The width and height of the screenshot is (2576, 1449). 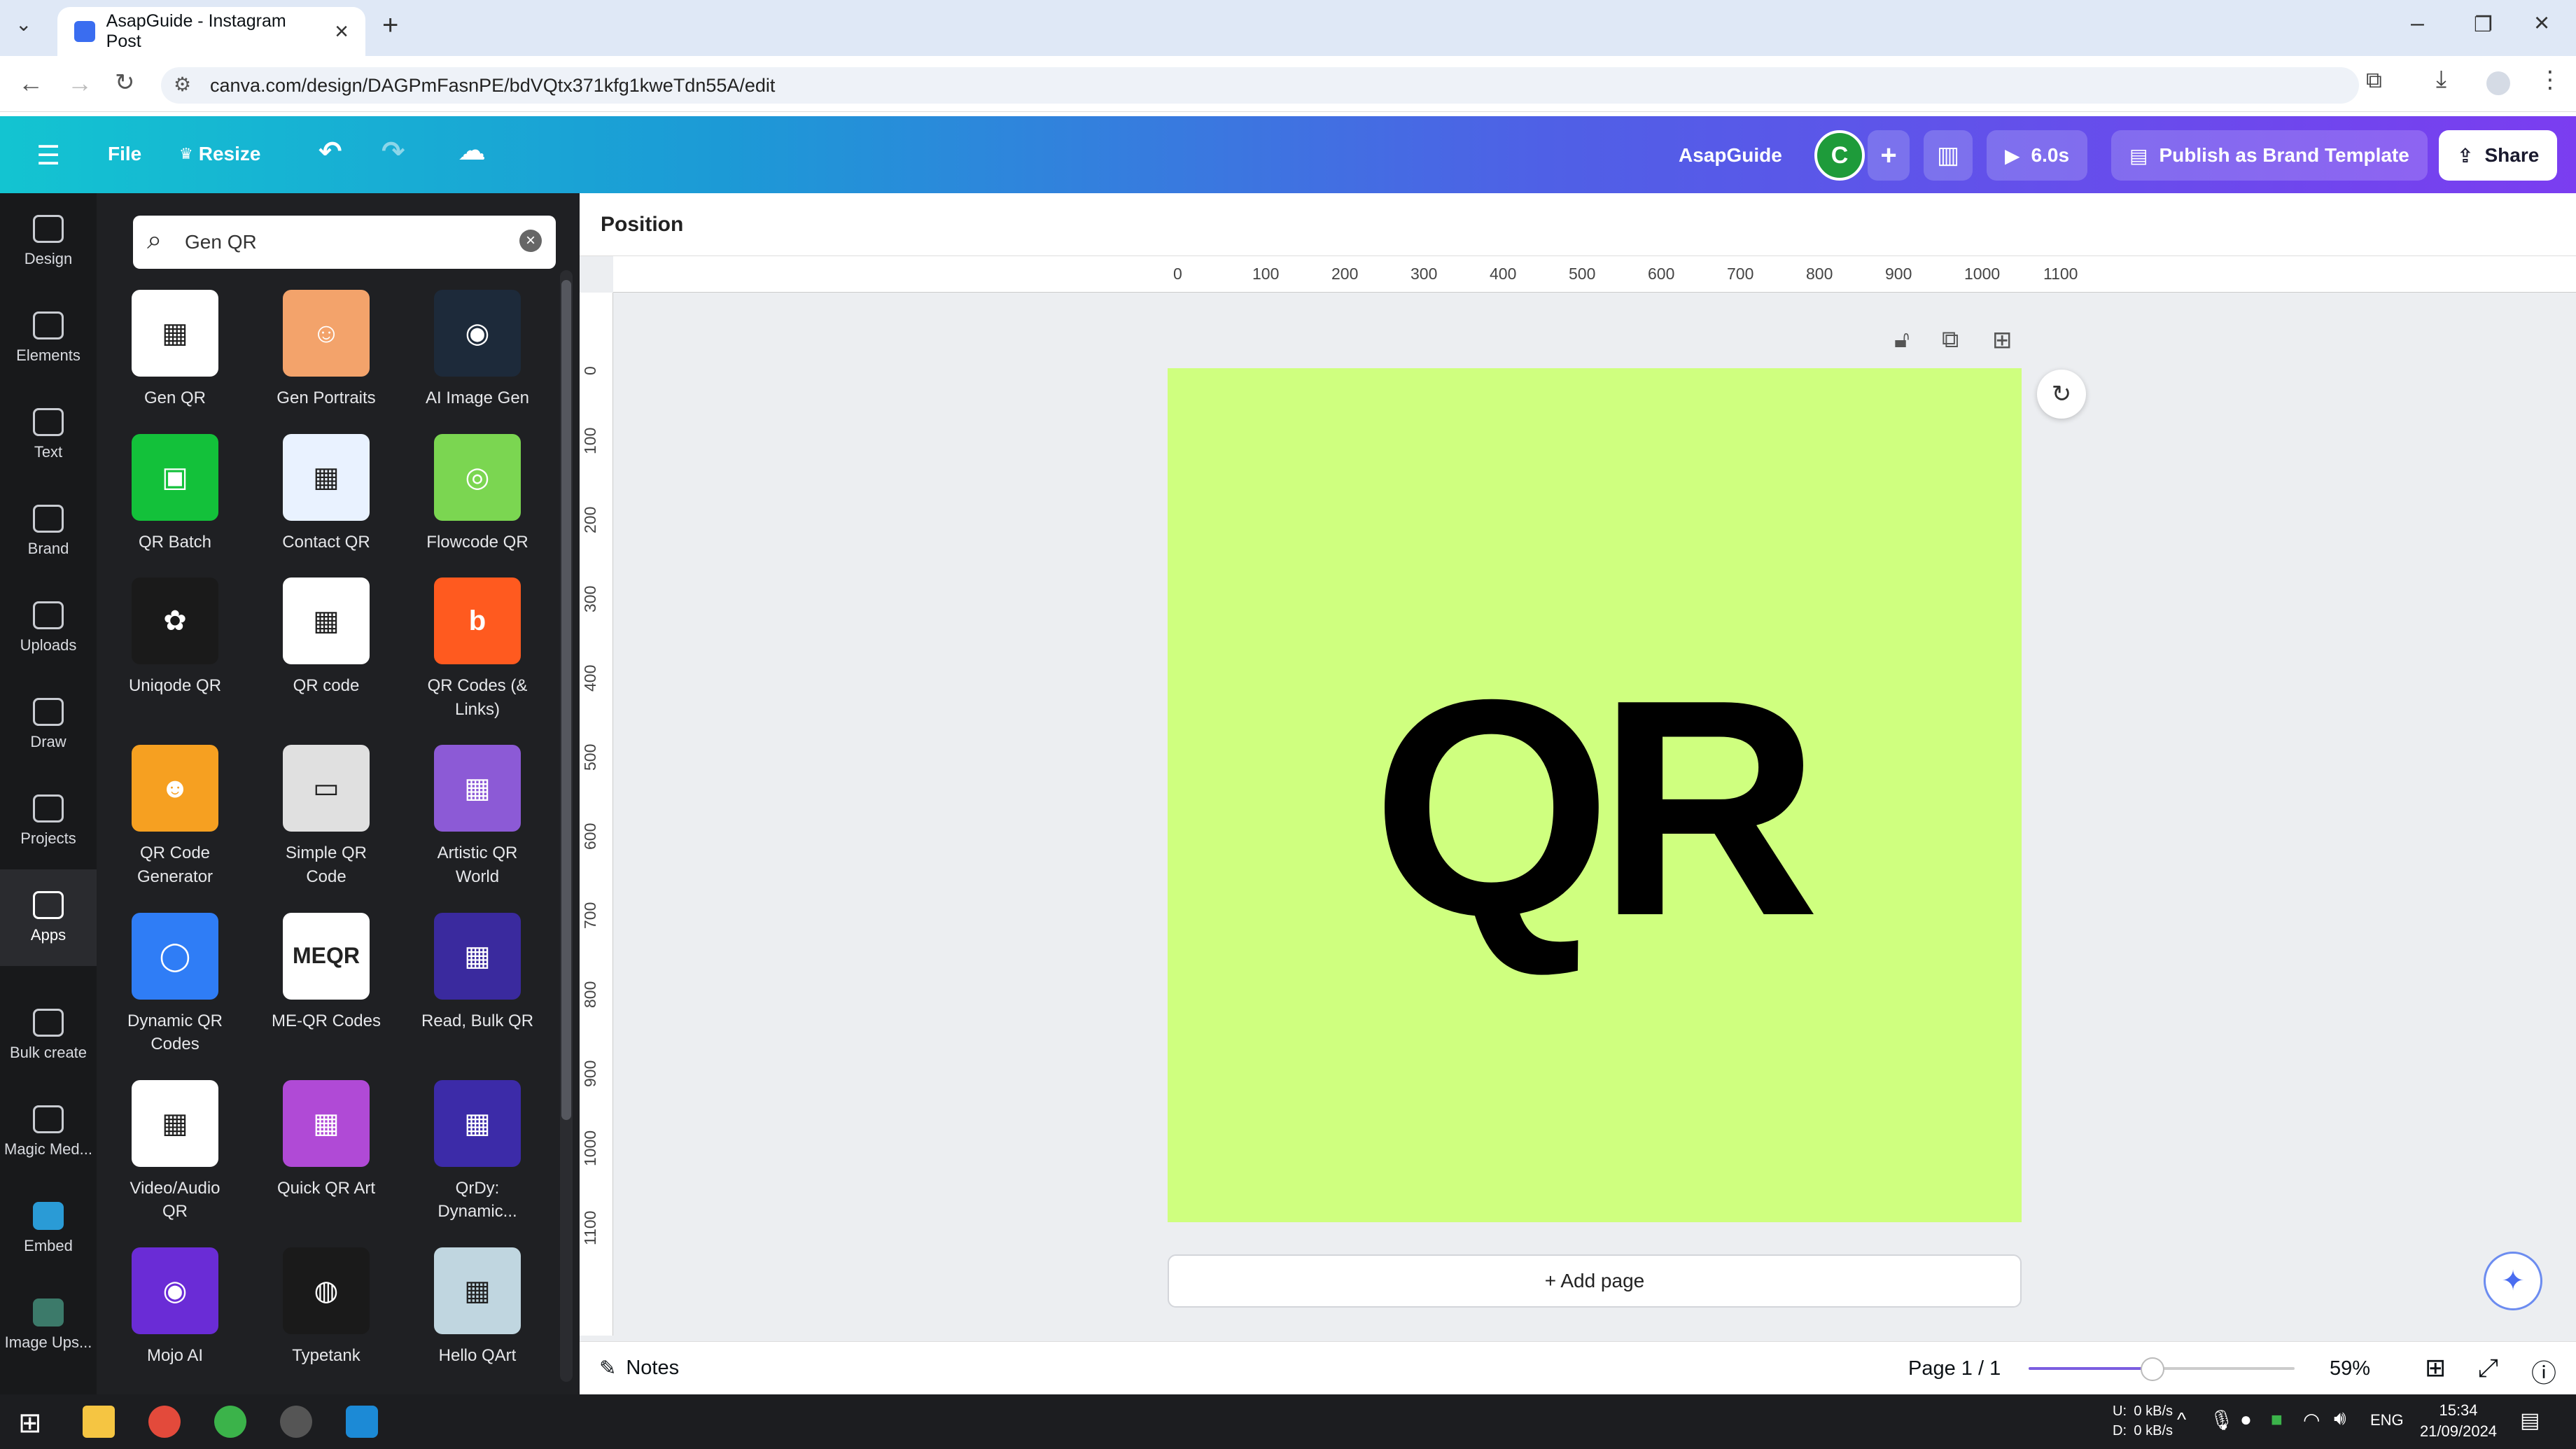 I want to click on site-info-icon: ⚙, so click(x=182, y=84).